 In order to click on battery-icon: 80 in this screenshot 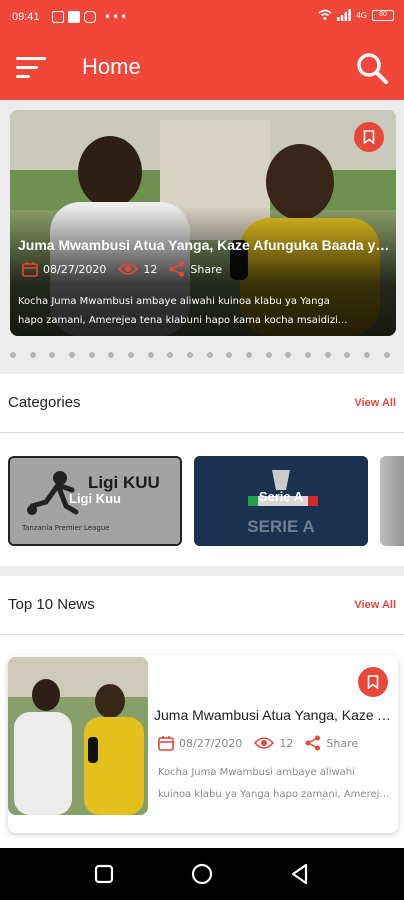, I will do `click(383, 15)`.